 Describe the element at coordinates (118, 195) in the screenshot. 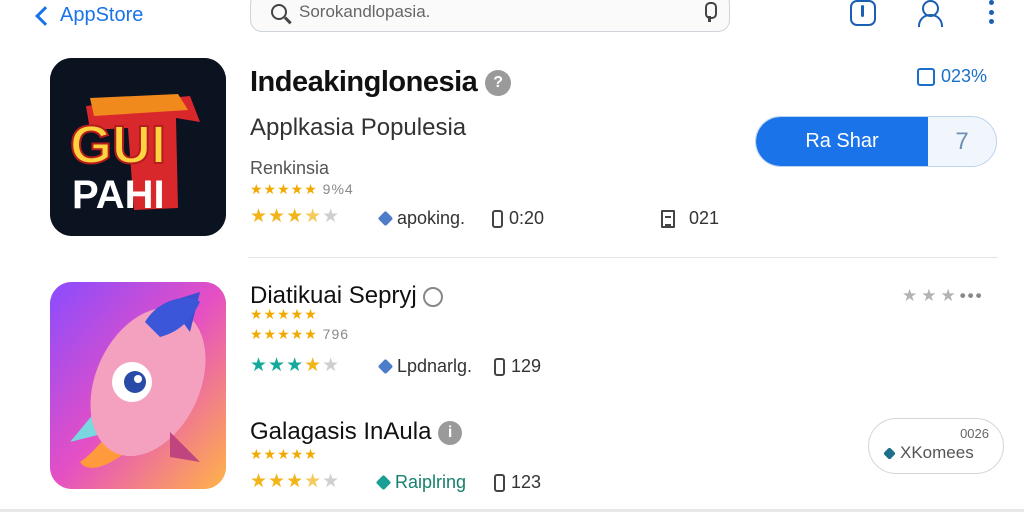

I see `icon-text-bottom: PAHI` at that location.